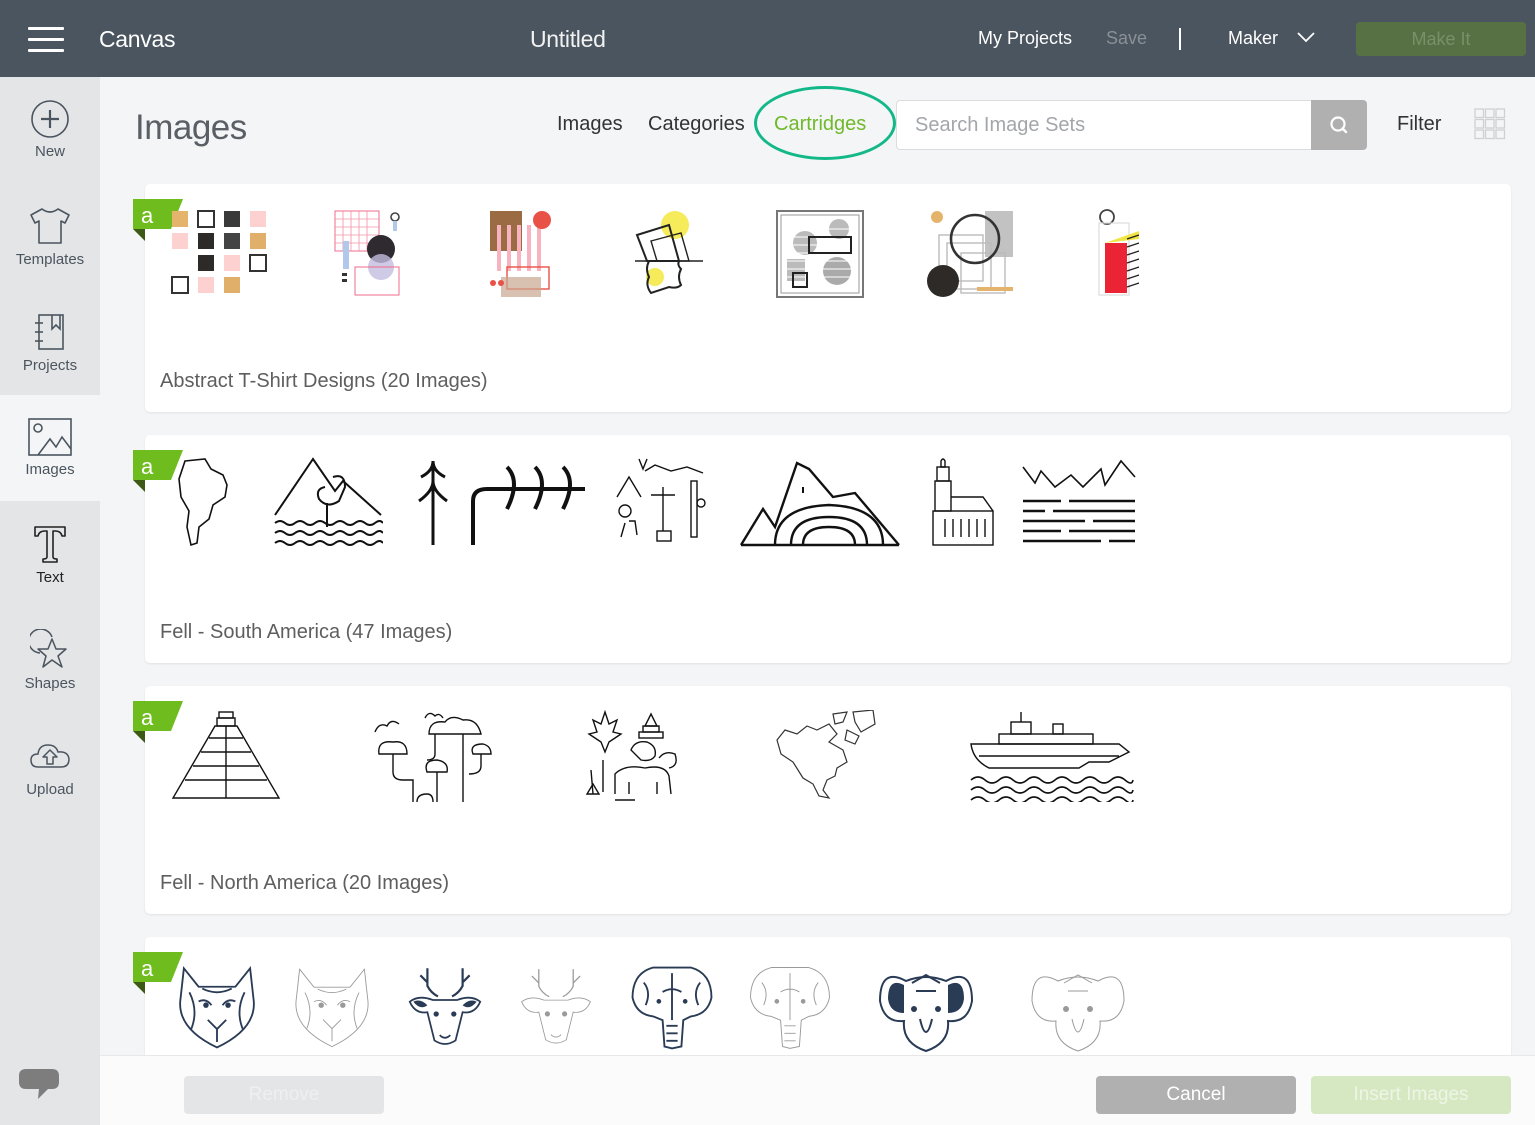  What do you see at coordinates (520, 254) in the screenshot?
I see `thumbnail-stripes-red-circle` at bounding box center [520, 254].